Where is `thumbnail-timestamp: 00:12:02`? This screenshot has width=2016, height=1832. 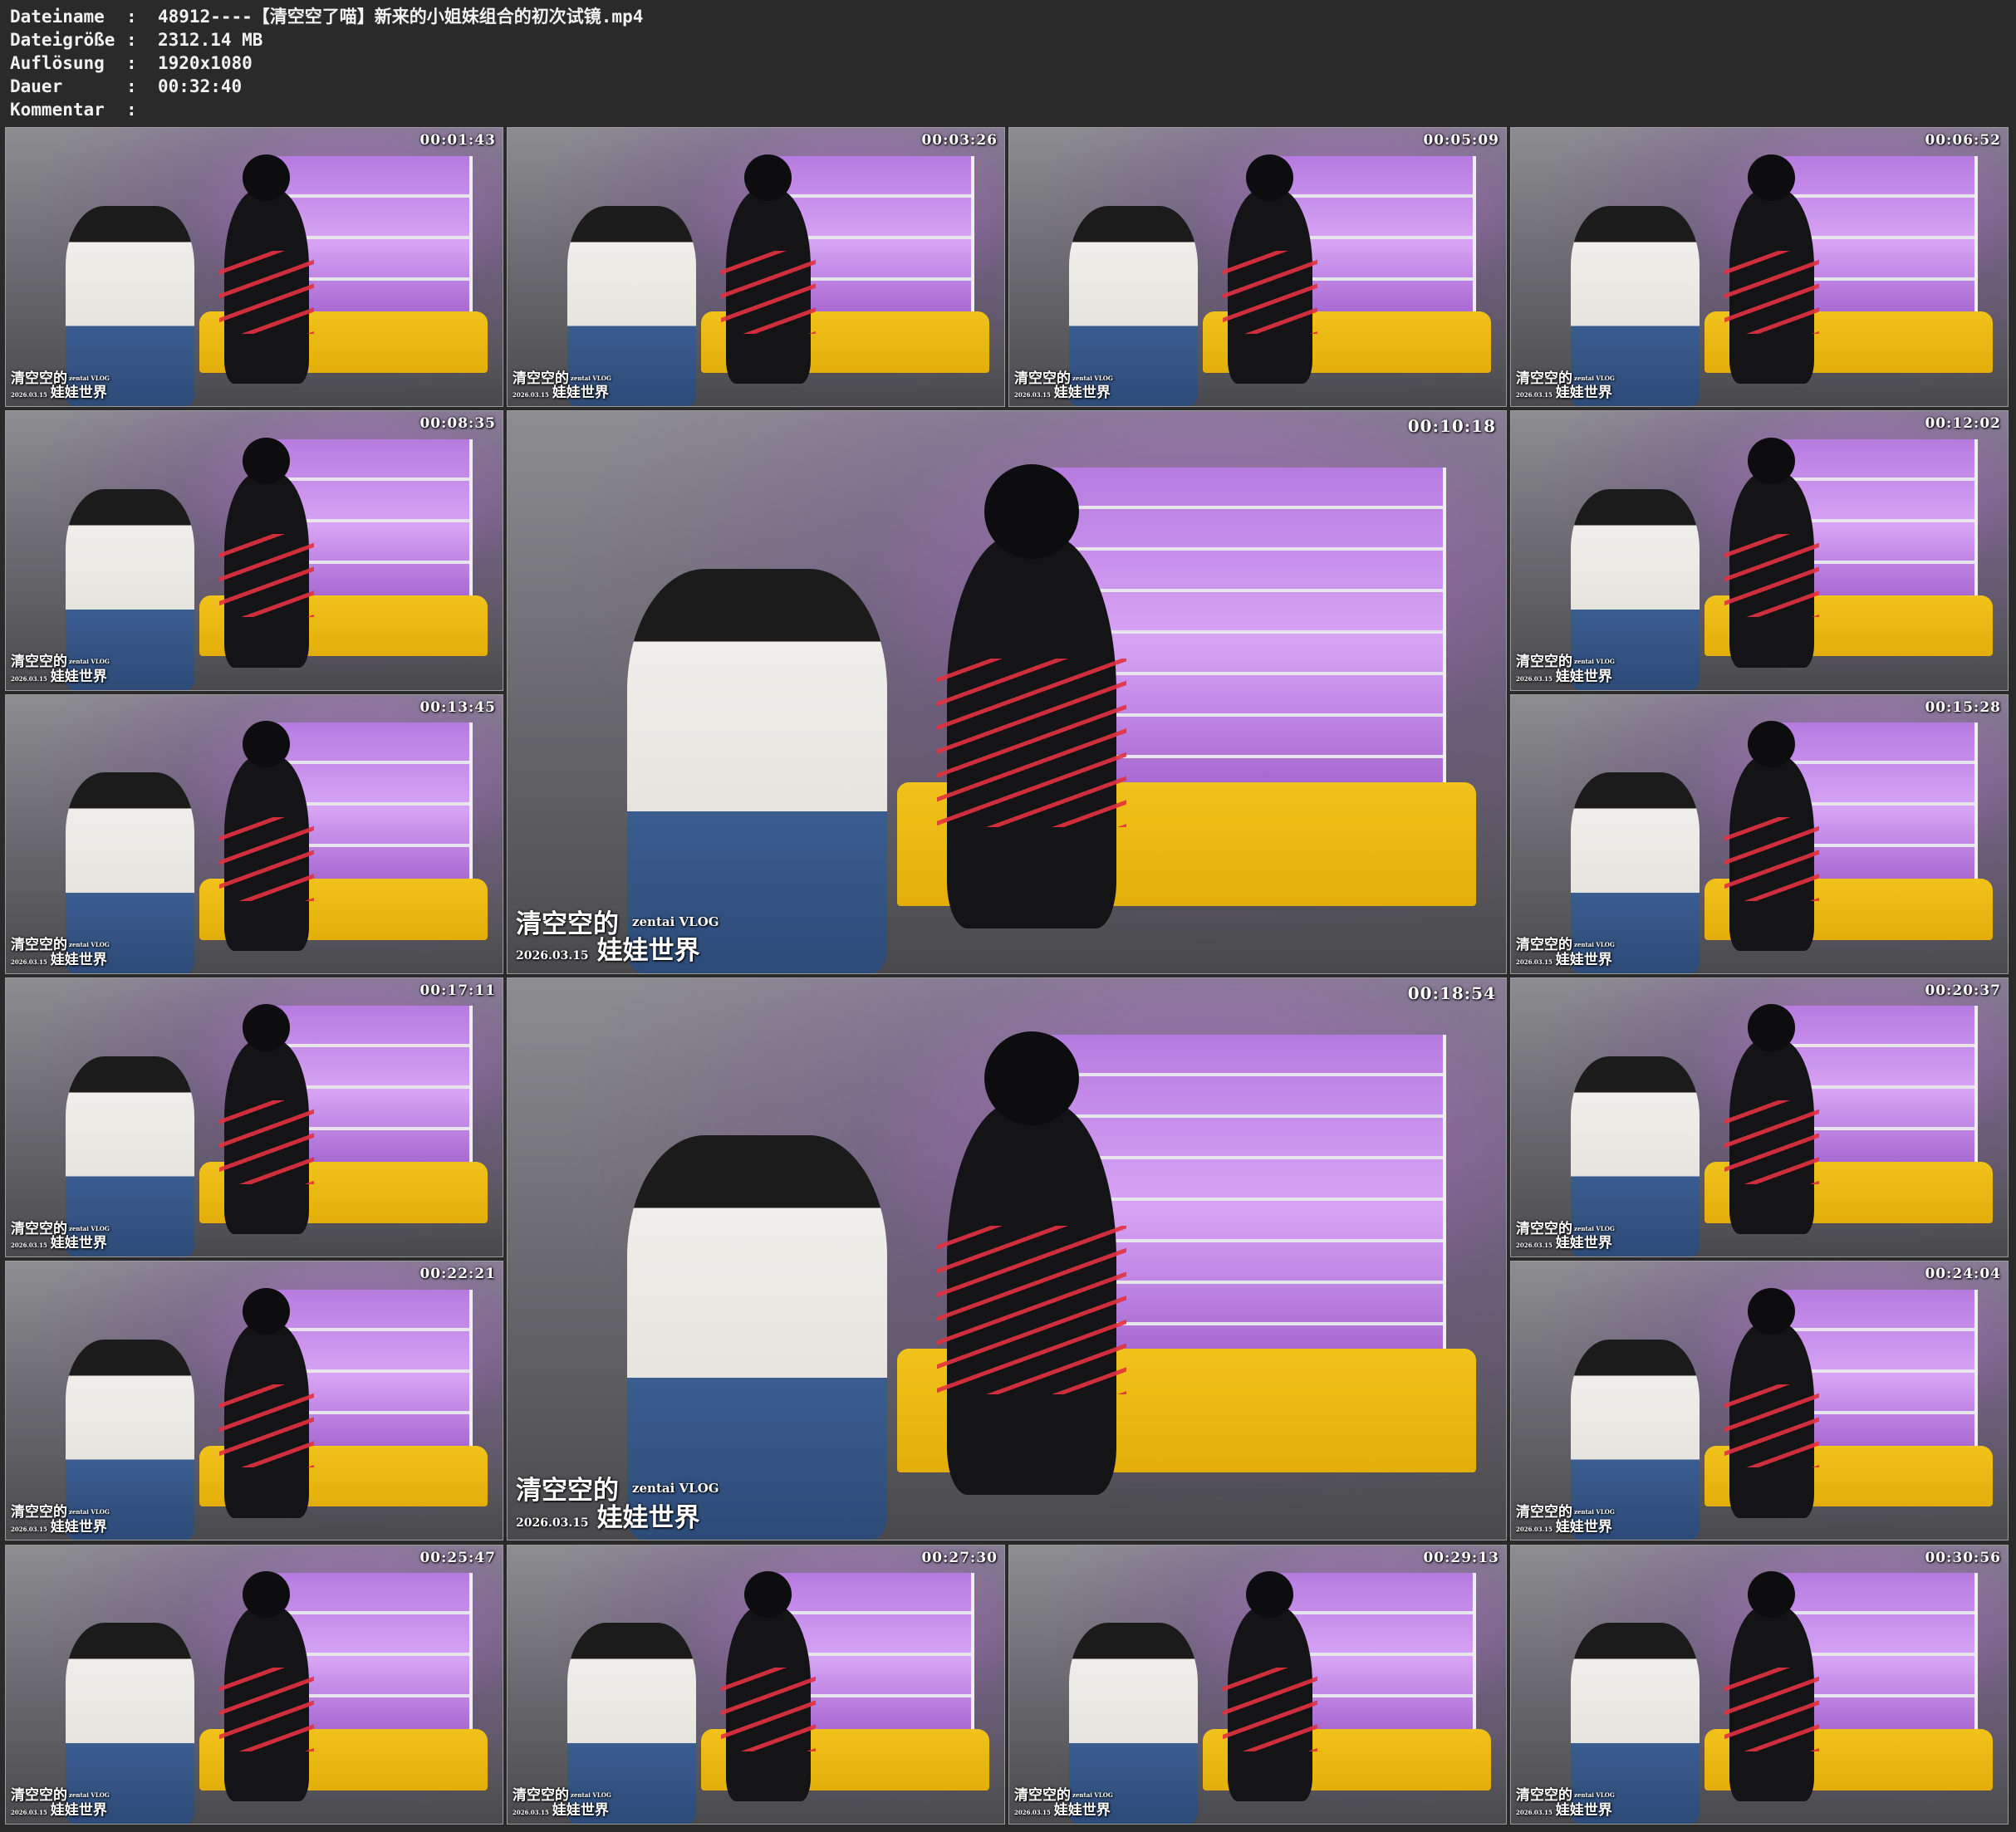
thumbnail-timestamp: 00:12:02 is located at coordinates (1963, 424).